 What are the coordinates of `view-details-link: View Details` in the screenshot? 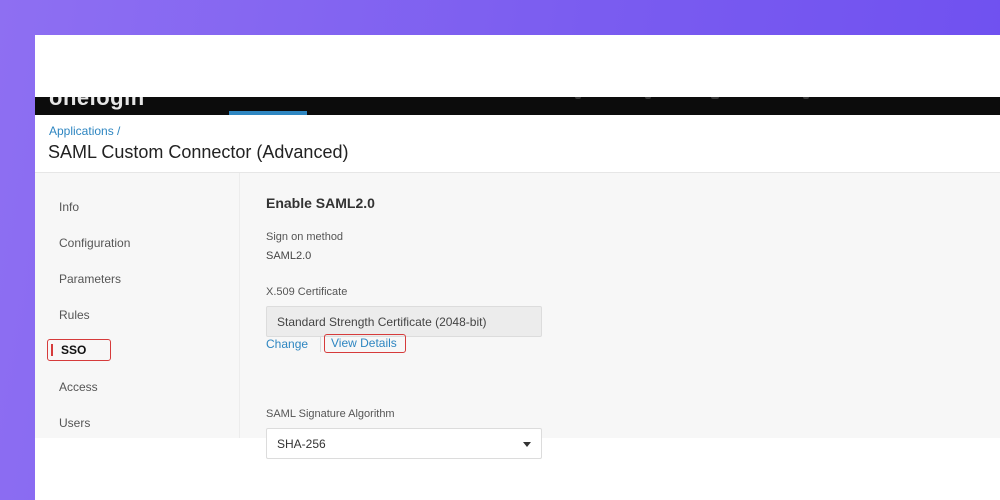 It's located at (365, 343).